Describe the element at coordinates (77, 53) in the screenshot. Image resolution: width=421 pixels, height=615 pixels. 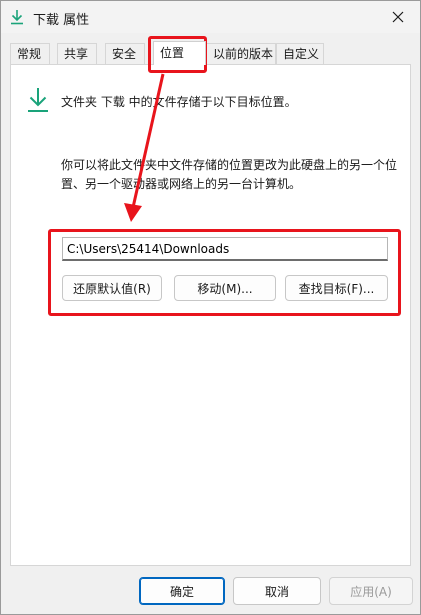
I see `tab-sharing: 共享` at that location.